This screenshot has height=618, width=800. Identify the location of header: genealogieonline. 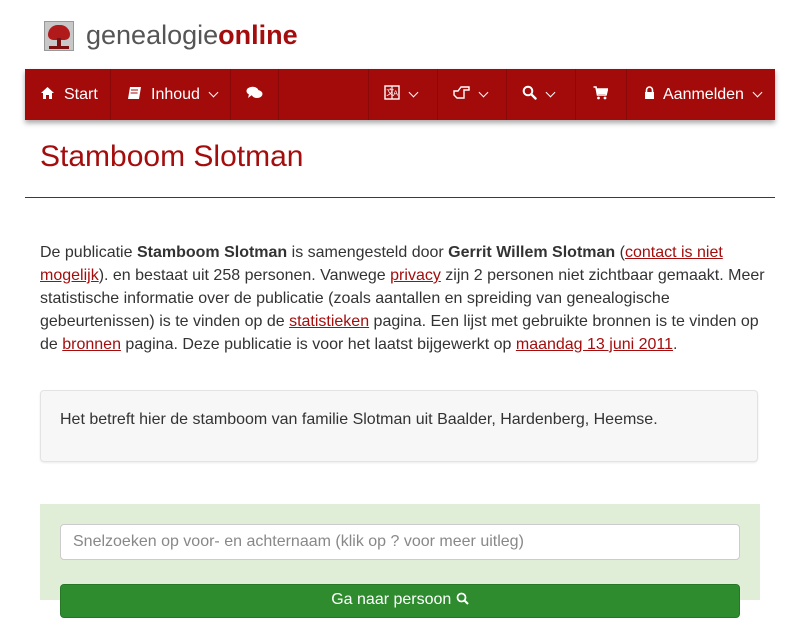
(400, 34).